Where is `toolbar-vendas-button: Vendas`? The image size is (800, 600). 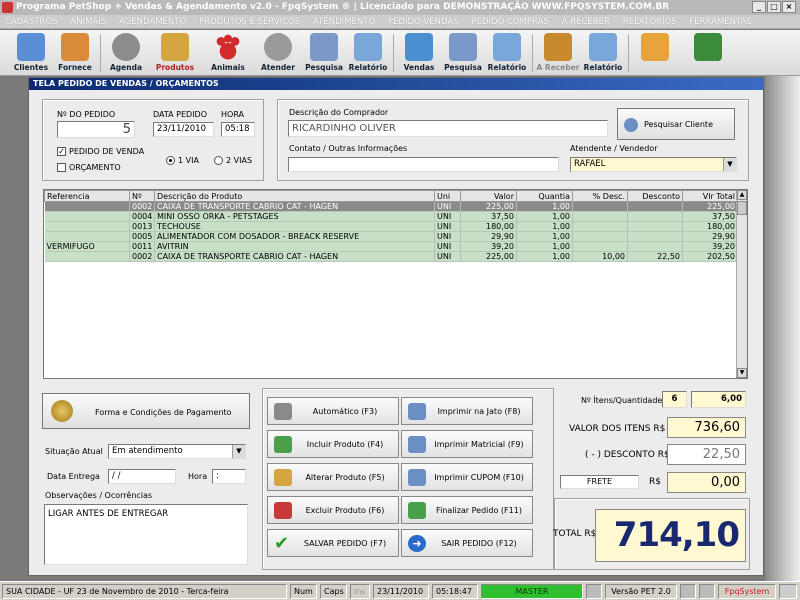 toolbar-vendas-button: Vendas is located at coordinates (419, 53).